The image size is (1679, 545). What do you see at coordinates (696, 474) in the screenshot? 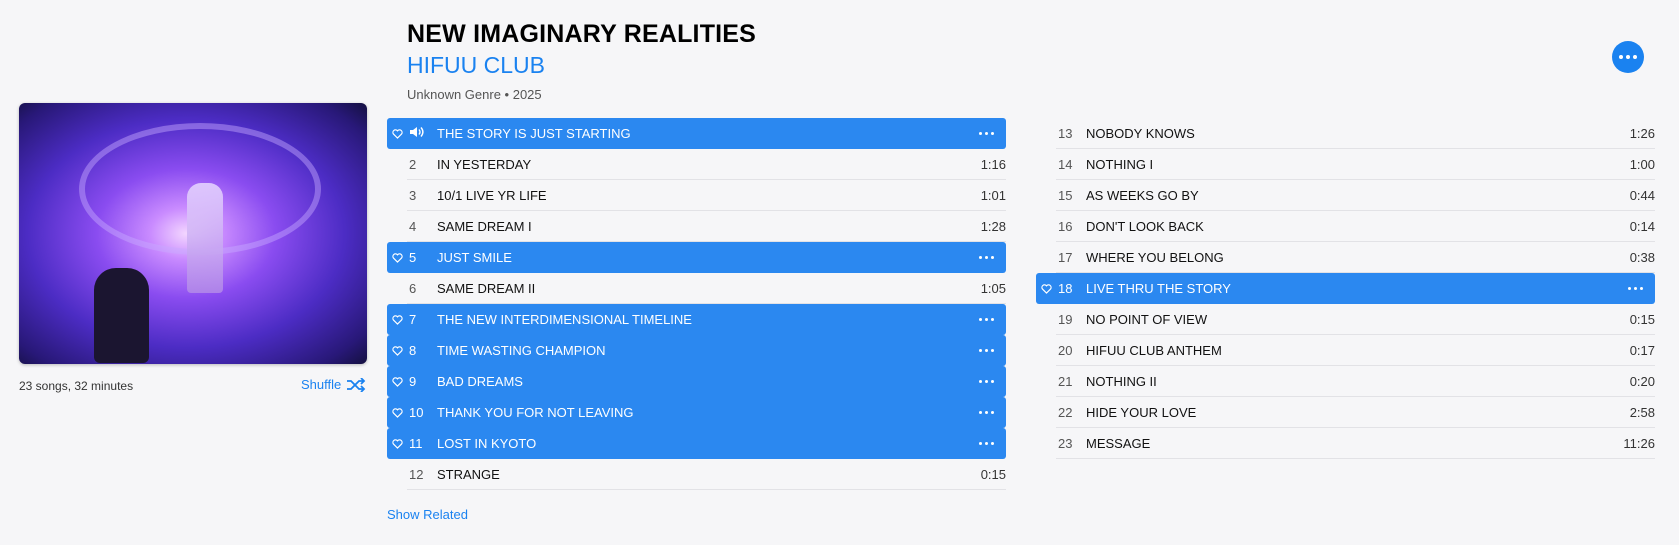
I see `track-row: 12 STRANGE 0:15` at bounding box center [696, 474].